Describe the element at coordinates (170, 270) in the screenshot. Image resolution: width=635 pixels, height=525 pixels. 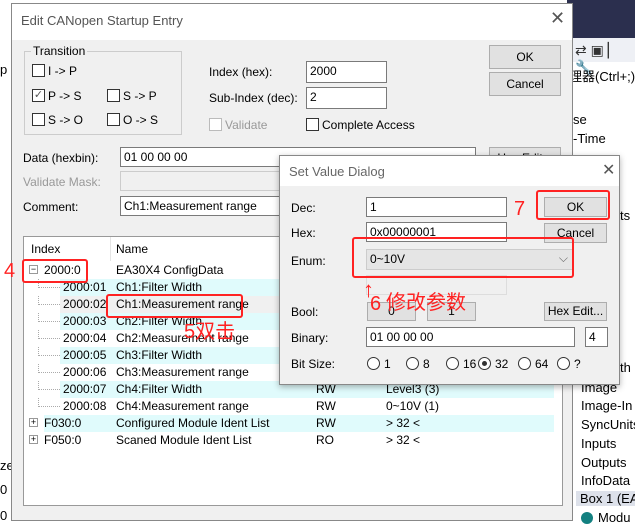
I see `cell-name: EA30X4 ConfigData` at that location.